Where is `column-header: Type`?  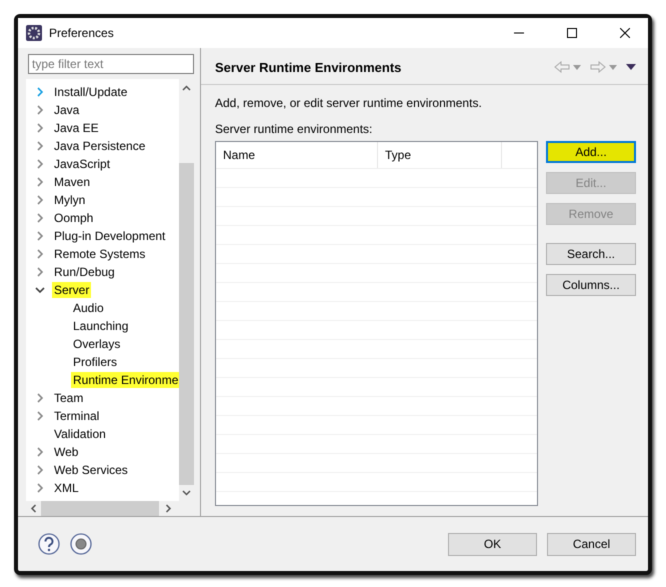
column-header: Type is located at coordinates (440, 155).